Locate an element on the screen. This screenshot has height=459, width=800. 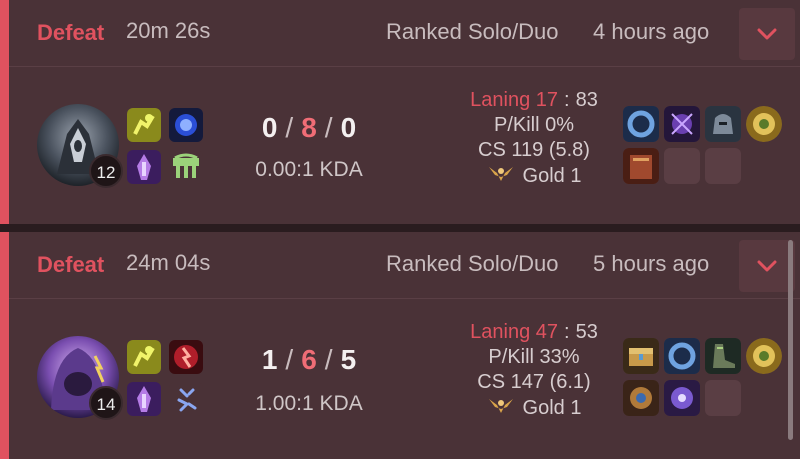
champion-avatar: 12 is located at coordinates (80, 146).